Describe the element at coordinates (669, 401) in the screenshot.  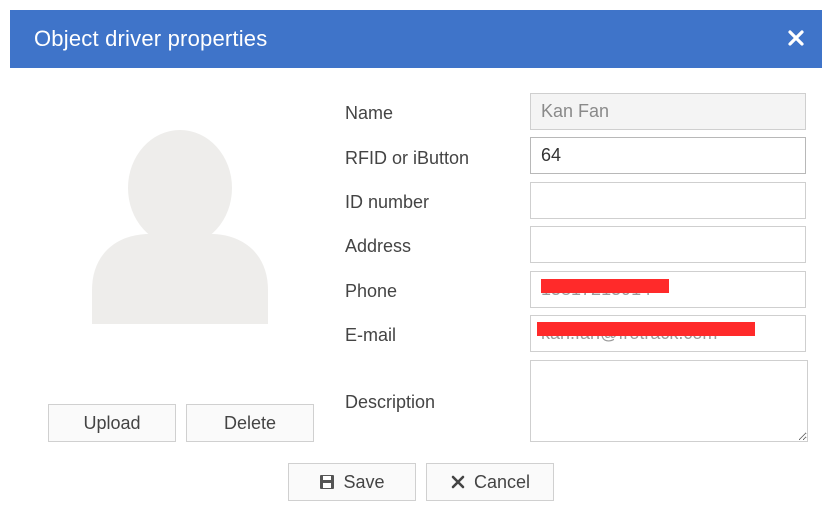
I see `description-field` at that location.